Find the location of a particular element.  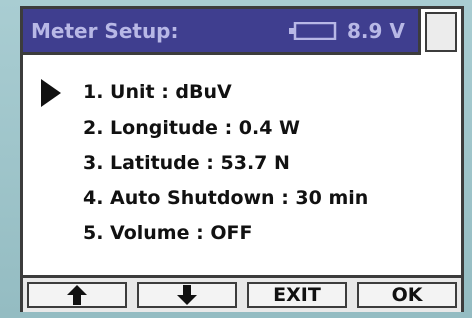

page-title: Meter Setup: is located at coordinates (105, 31).